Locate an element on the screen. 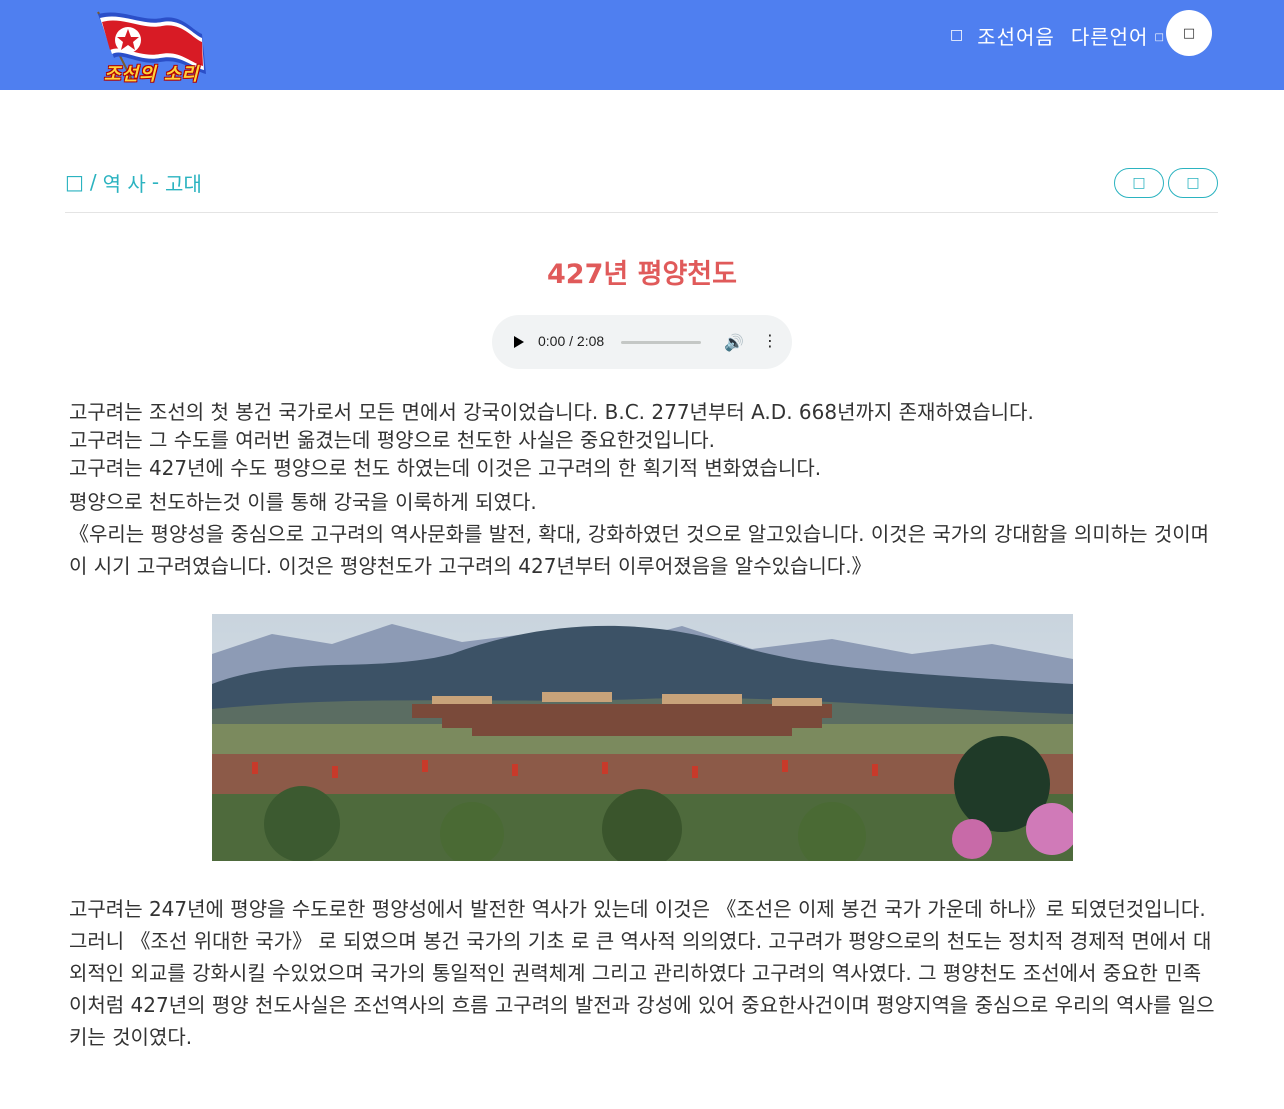 The image size is (1284, 1109). forward-icon: □ is located at coordinates (1193, 183).